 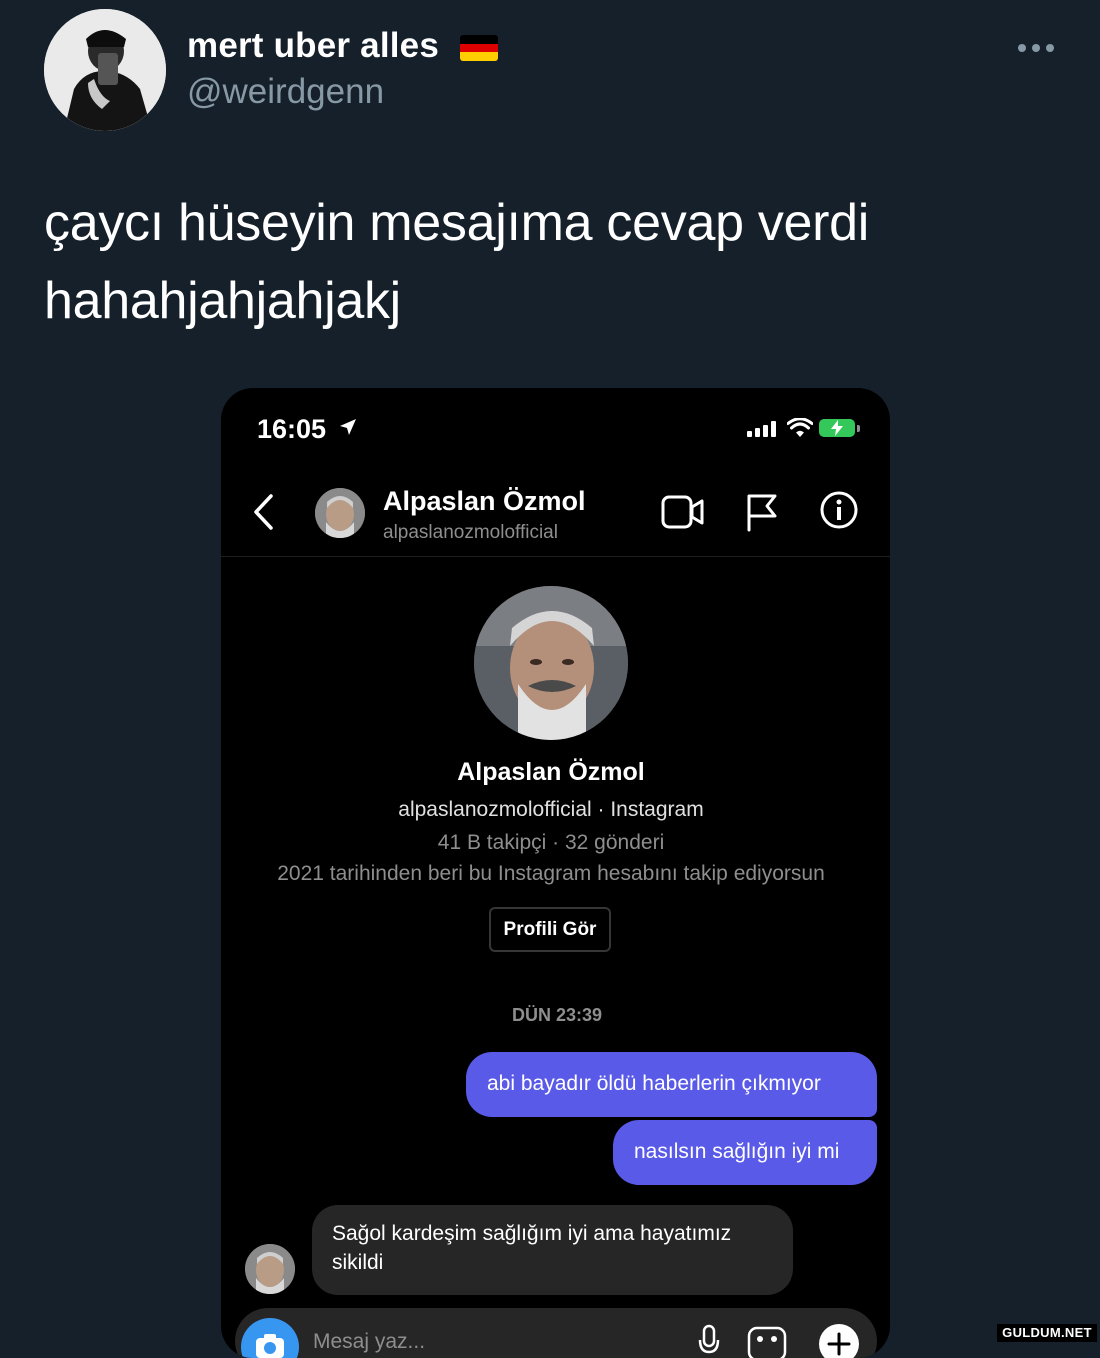 I want to click on info-icon, so click(x=839, y=510).